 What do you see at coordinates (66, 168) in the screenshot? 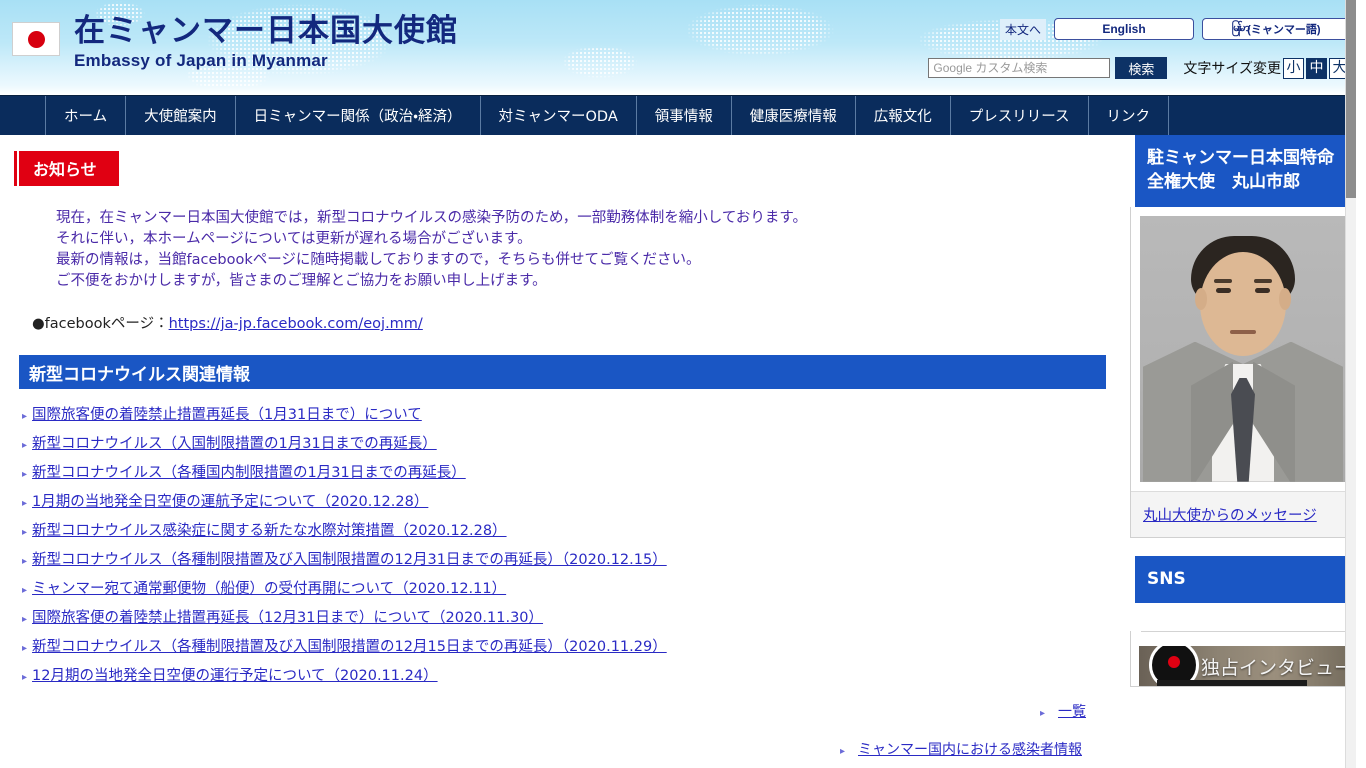
I see `notice-badge: お知らせ` at bounding box center [66, 168].